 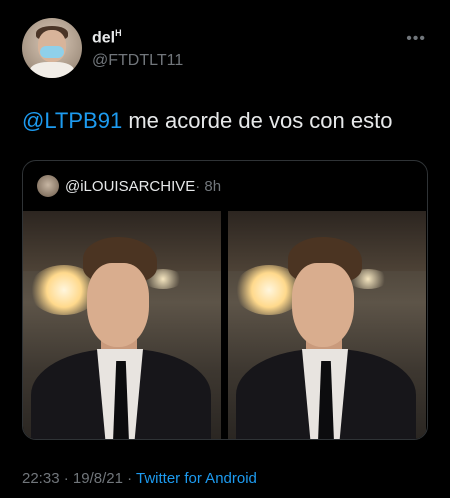 What do you see at coordinates (416, 39) in the screenshot?
I see `more-horizontal-icon: •••` at bounding box center [416, 39].